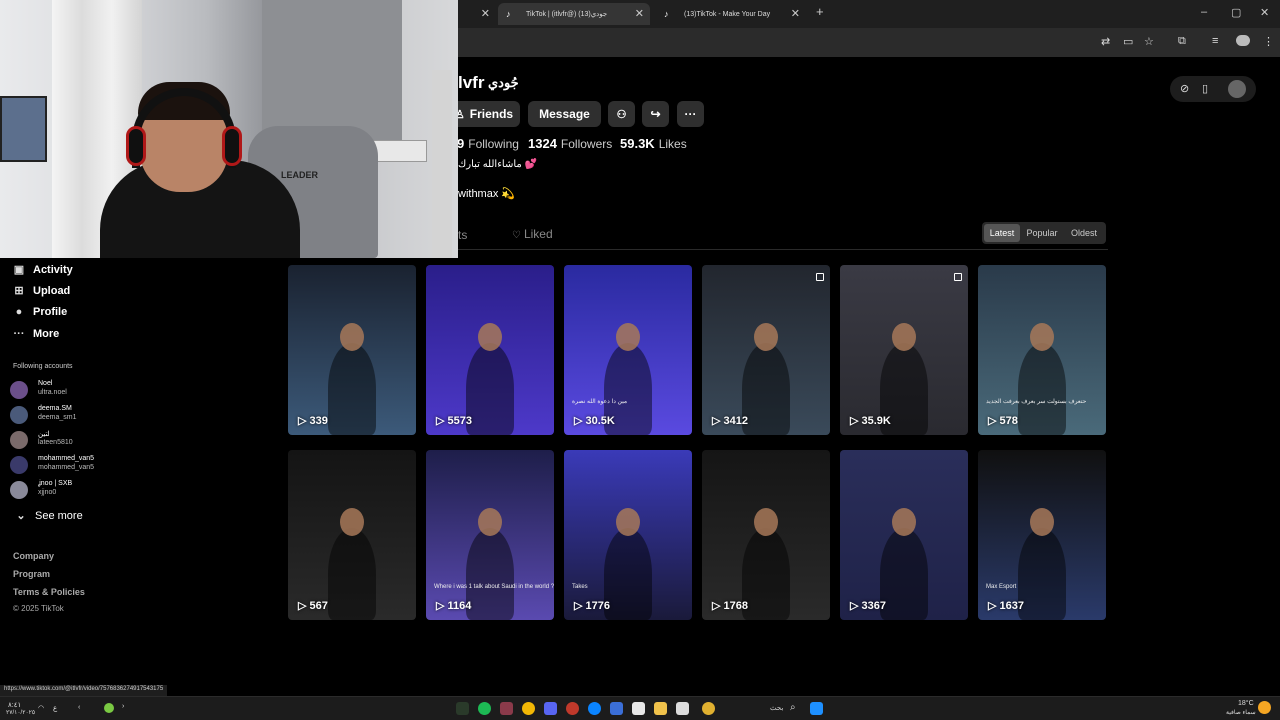 The height and width of the screenshot is (720, 1280). I want to click on browser-tab: ✕, so click(479, 14).